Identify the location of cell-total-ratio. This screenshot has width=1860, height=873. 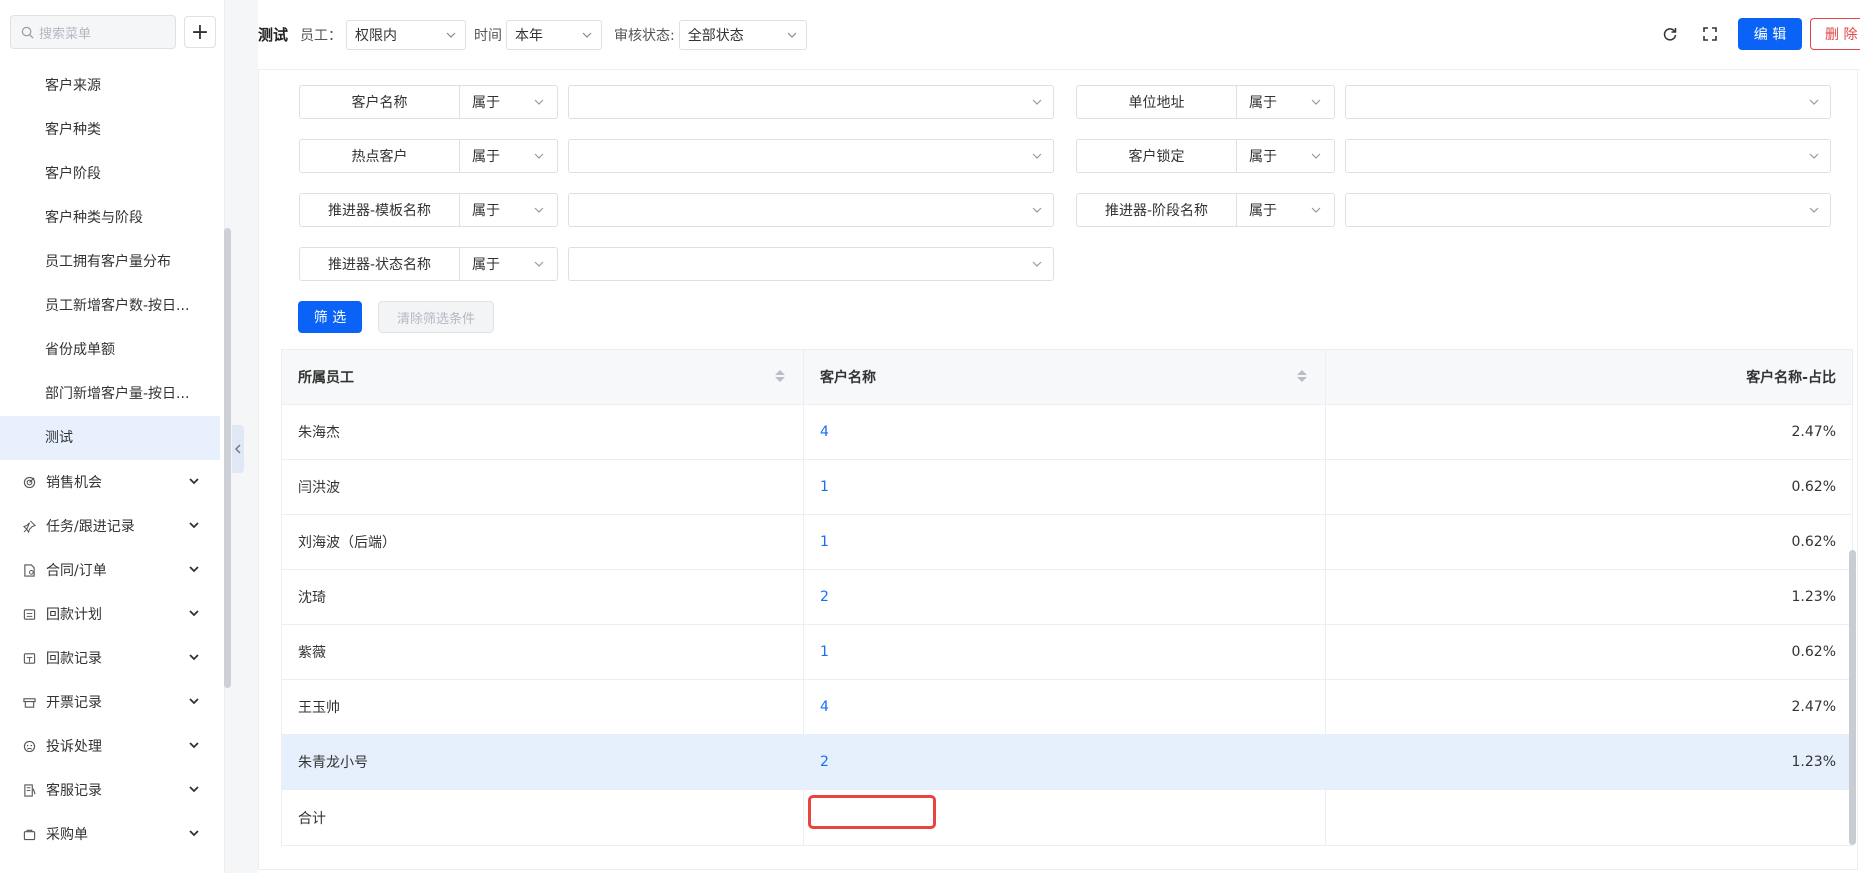
(1589, 817).